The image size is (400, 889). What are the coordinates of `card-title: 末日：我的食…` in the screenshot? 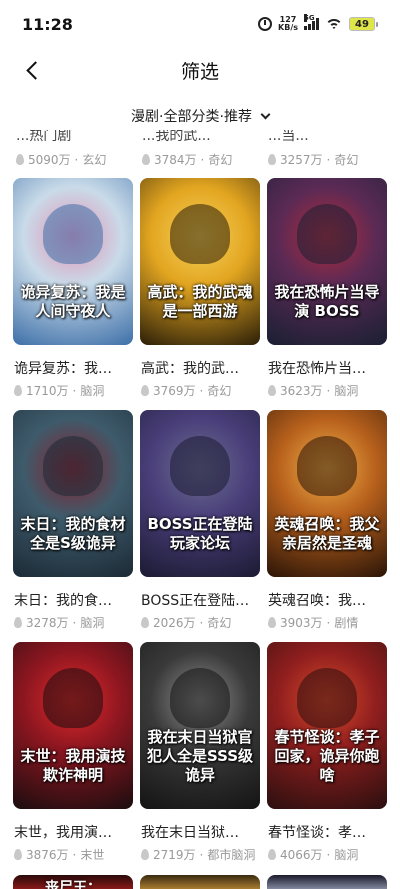 It's located at (63, 601).